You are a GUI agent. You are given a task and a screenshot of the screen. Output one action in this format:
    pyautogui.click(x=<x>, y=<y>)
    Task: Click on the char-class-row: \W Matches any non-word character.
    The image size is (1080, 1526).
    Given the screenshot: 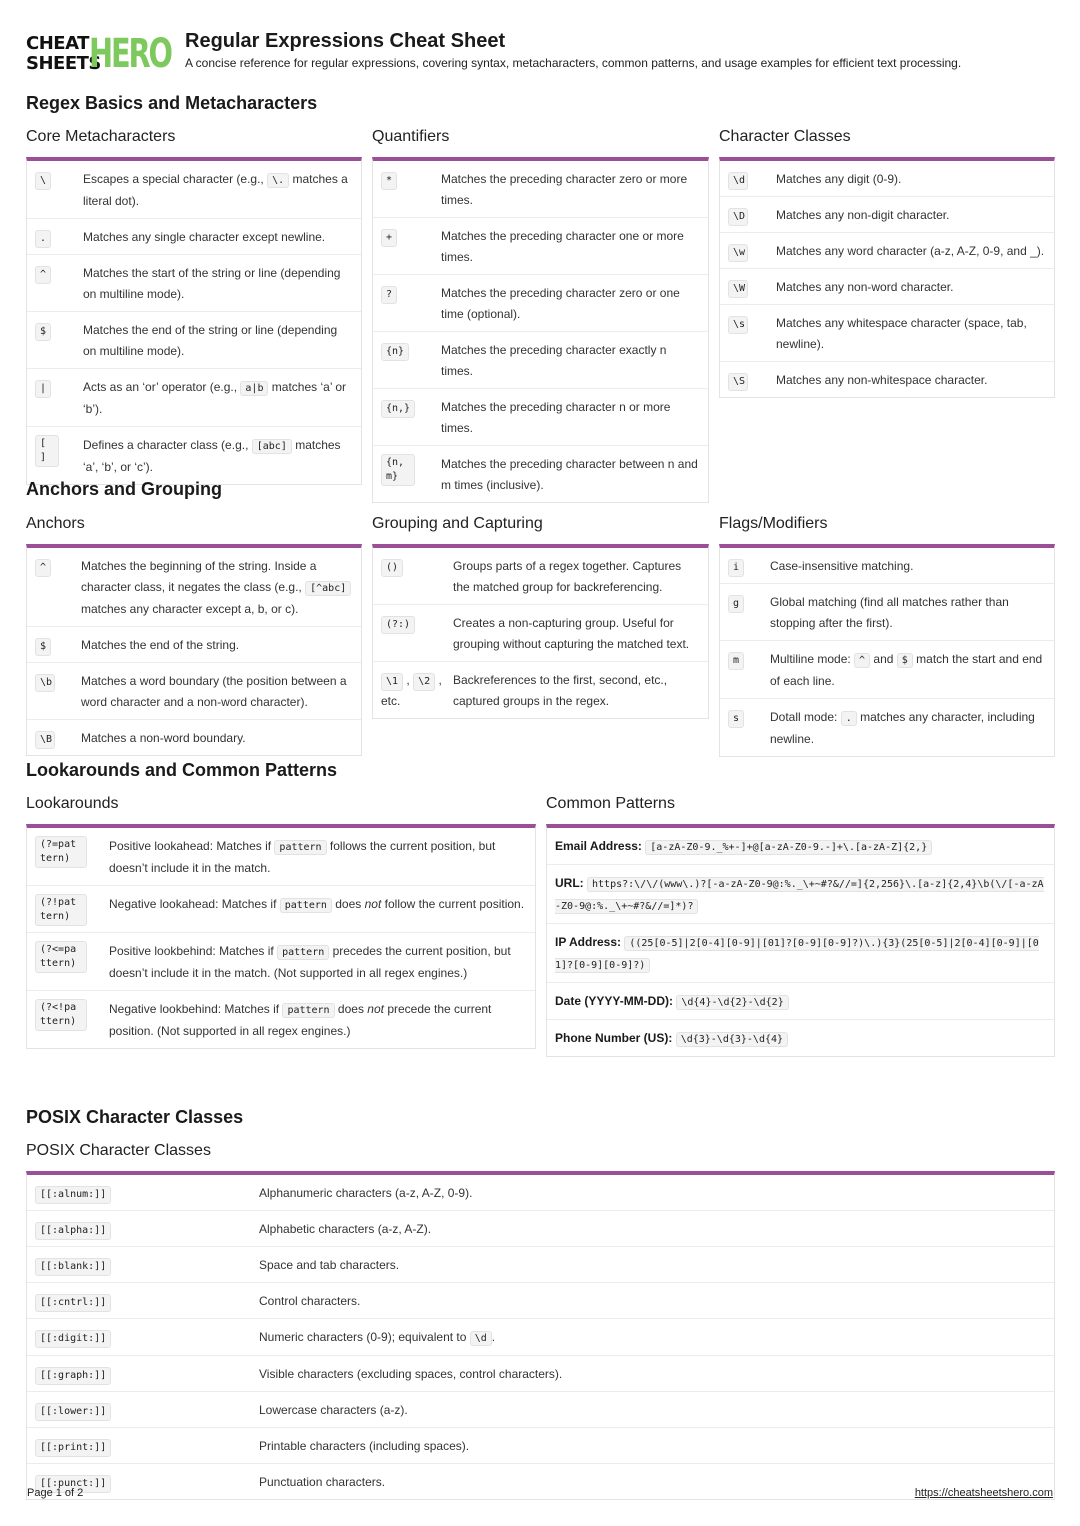 What is the action you would take?
    pyautogui.click(x=887, y=287)
    